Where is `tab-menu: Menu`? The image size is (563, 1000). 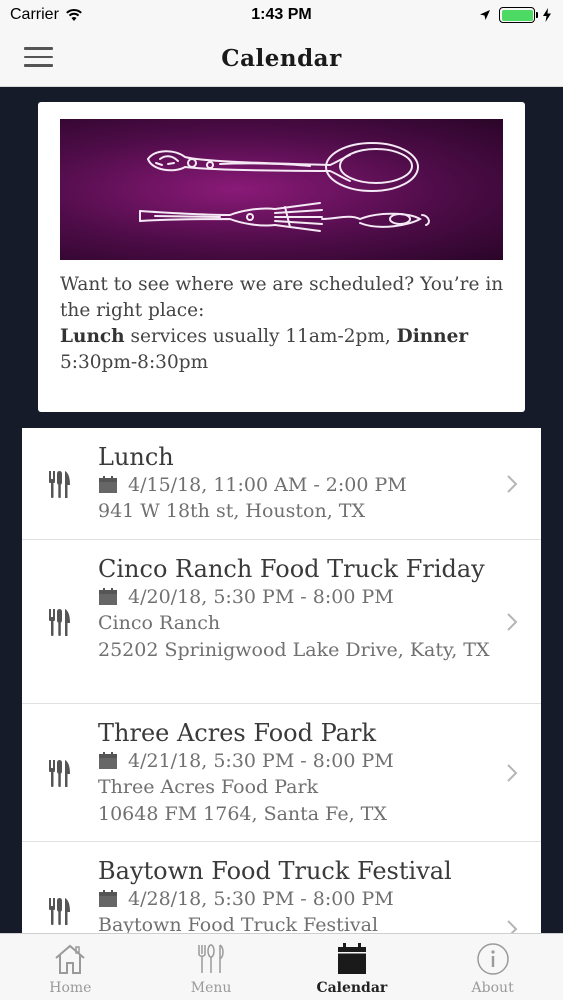 tab-menu: Menu is located at coordinates (211, 967).